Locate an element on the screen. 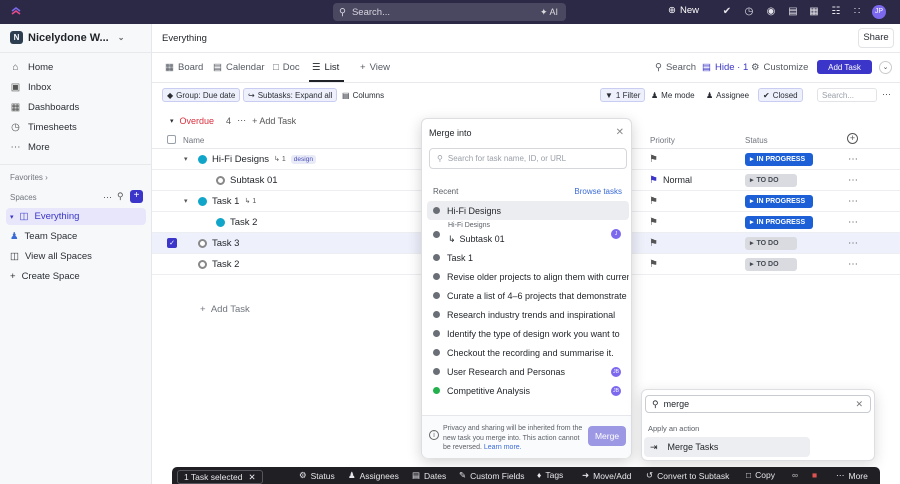 The image size is (900, 484). share-button: Share is located at coordinates (876, 38).